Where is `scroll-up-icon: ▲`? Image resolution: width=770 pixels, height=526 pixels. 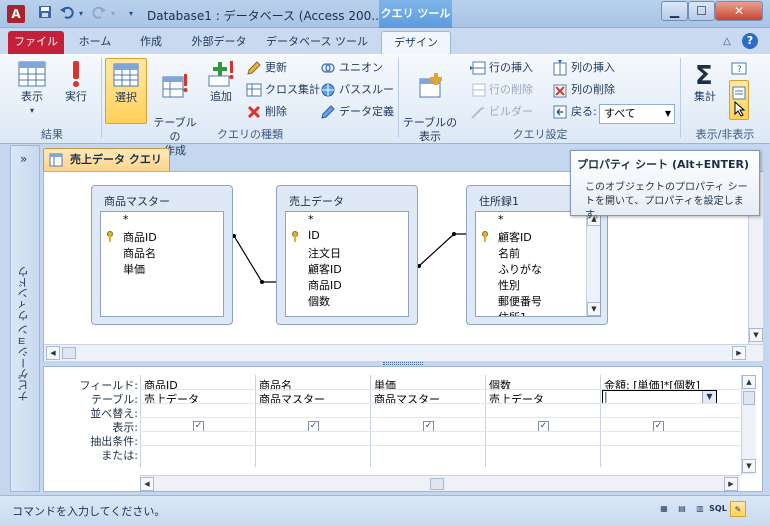 scroll-up-icon: ▲ is located at coordinates (749, 382).